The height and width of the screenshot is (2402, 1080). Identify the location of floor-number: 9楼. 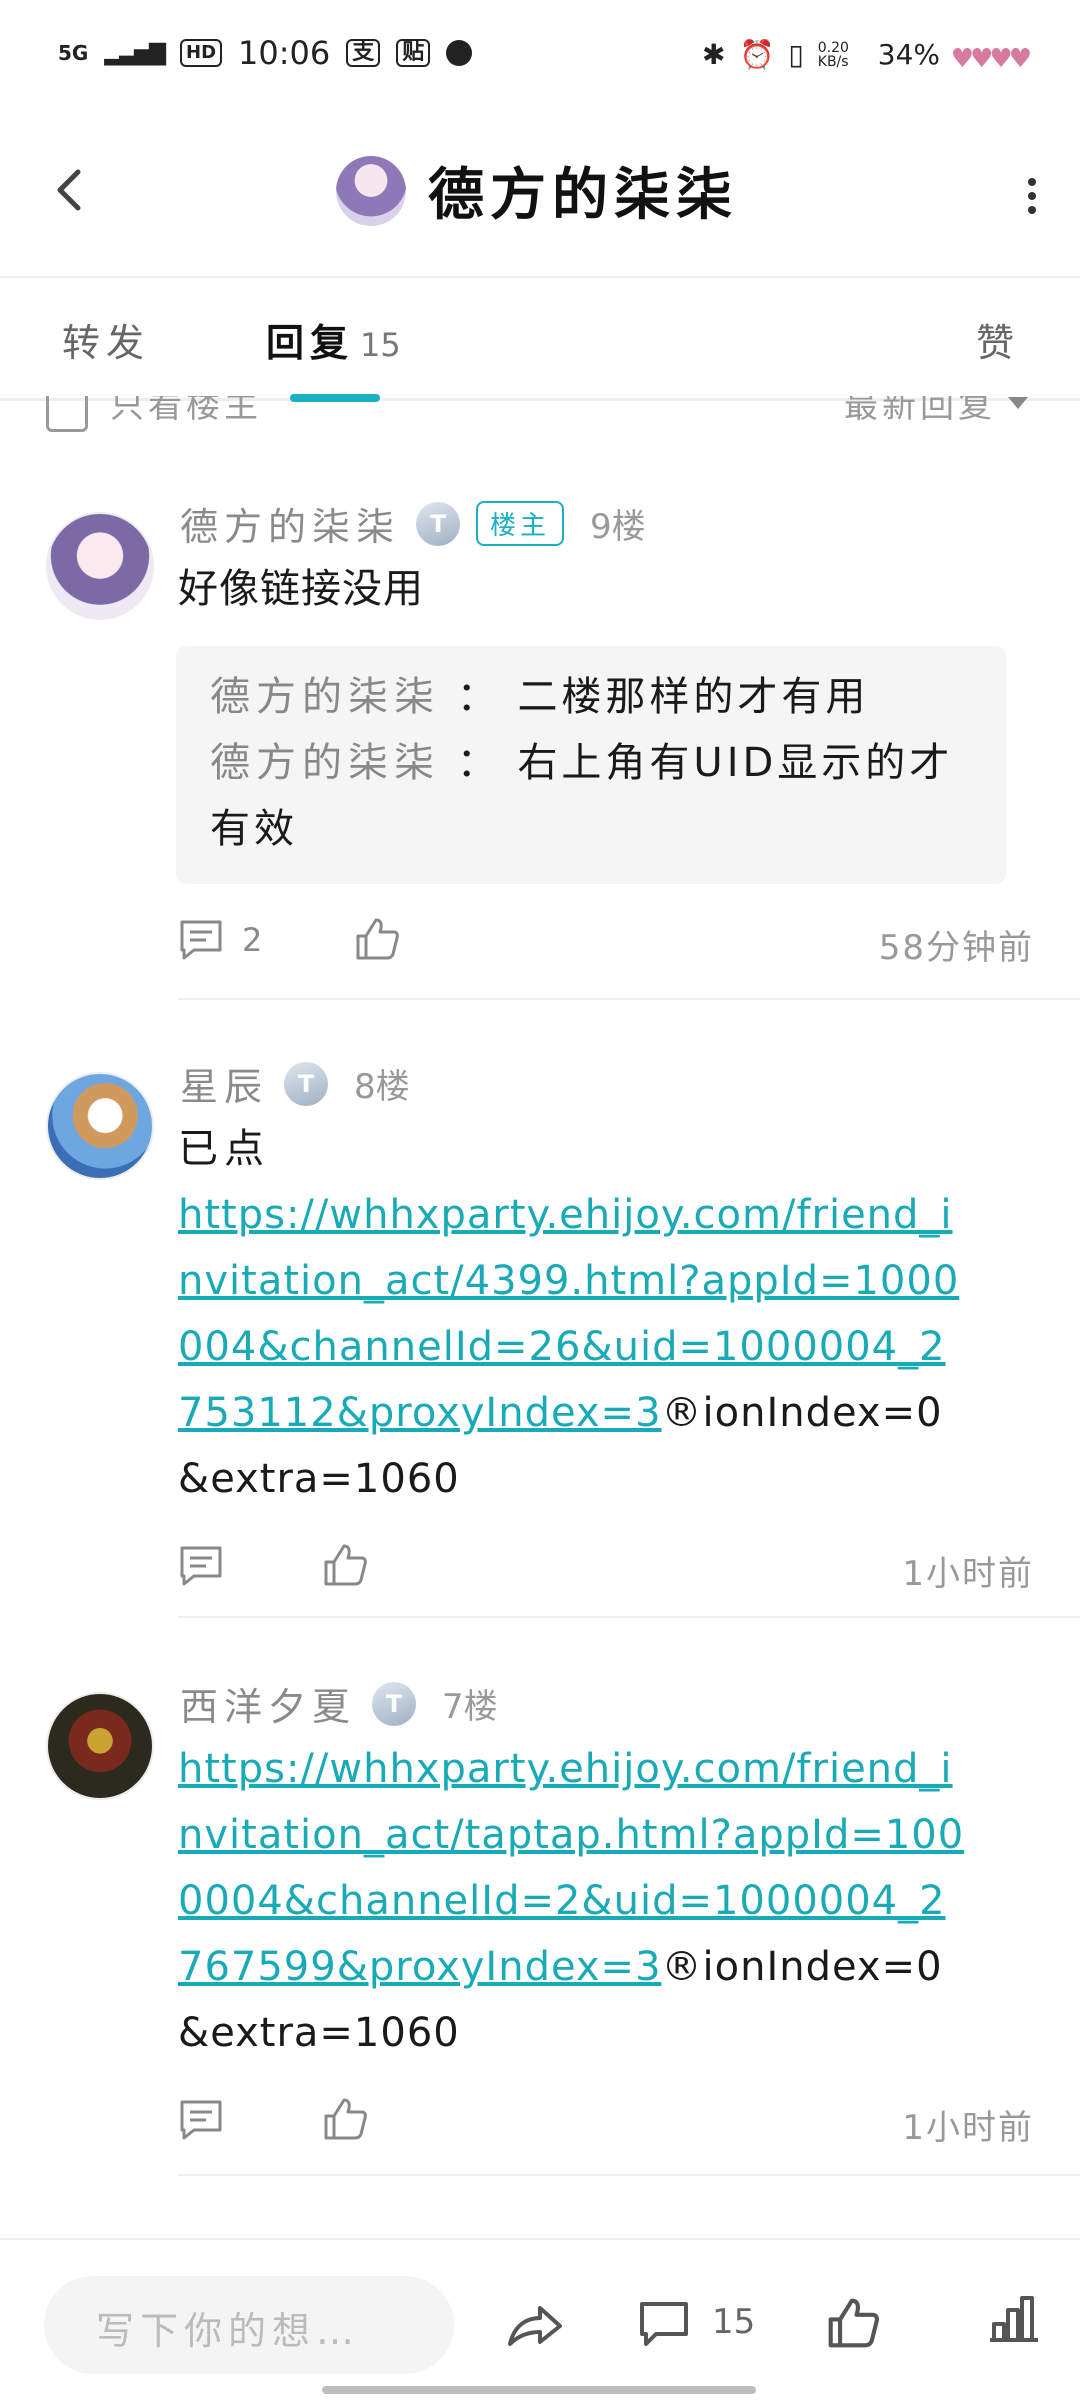
(618, 527).